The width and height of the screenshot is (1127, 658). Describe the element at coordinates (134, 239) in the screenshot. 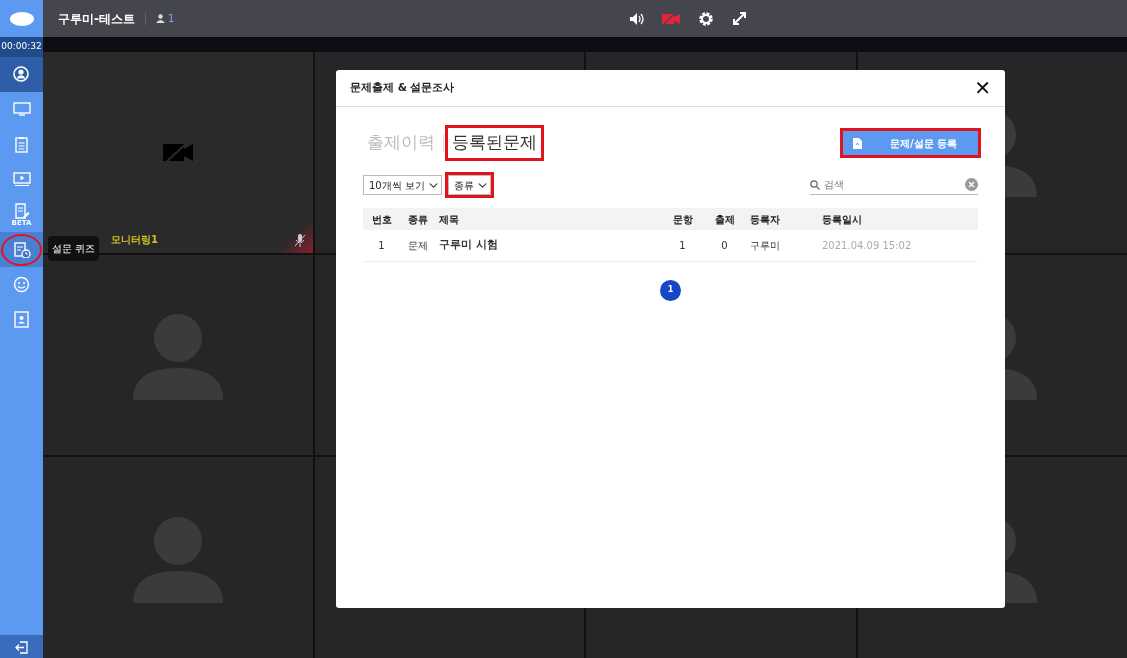

I see `participant-name: 모니터링1` at that location.